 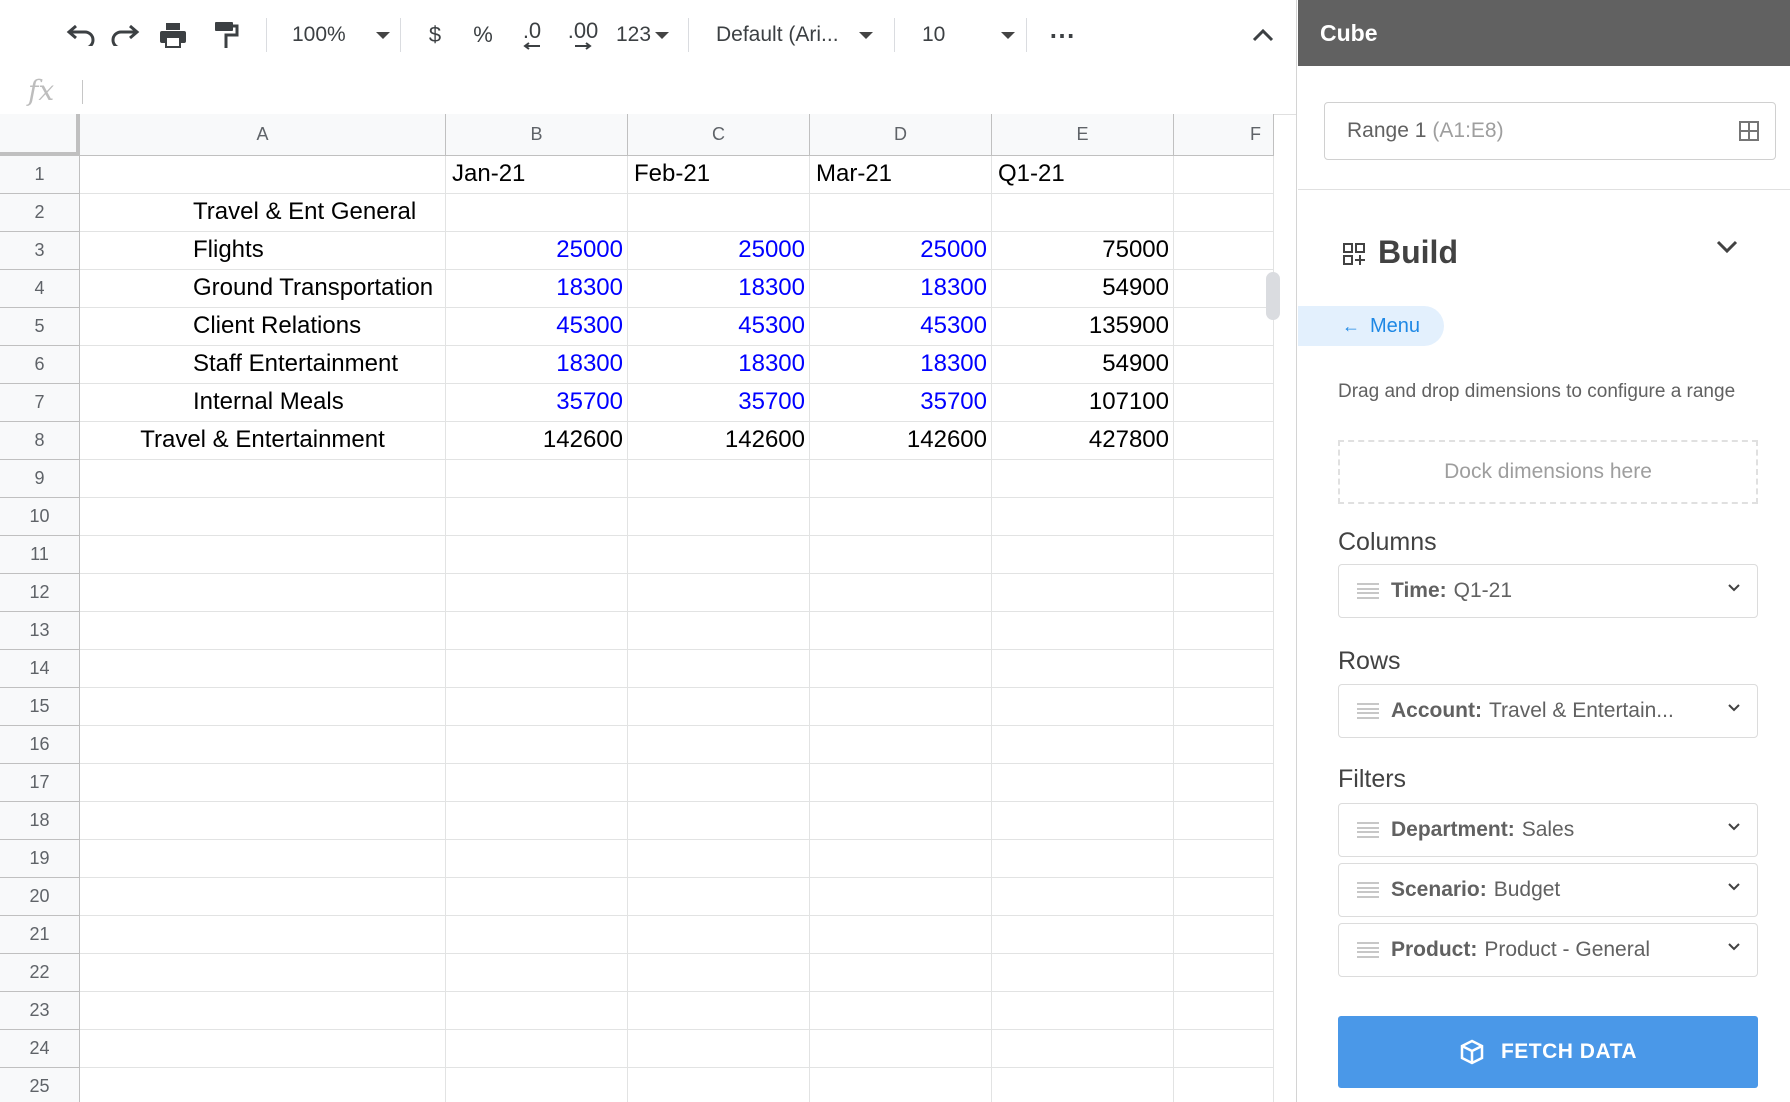 I want to click on row-header: 7, so click(x=40, y=403).